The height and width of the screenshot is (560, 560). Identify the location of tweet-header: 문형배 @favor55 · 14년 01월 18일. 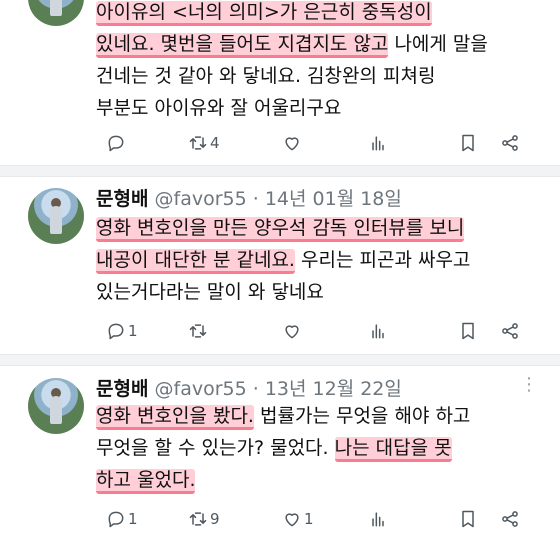
(249, 197).